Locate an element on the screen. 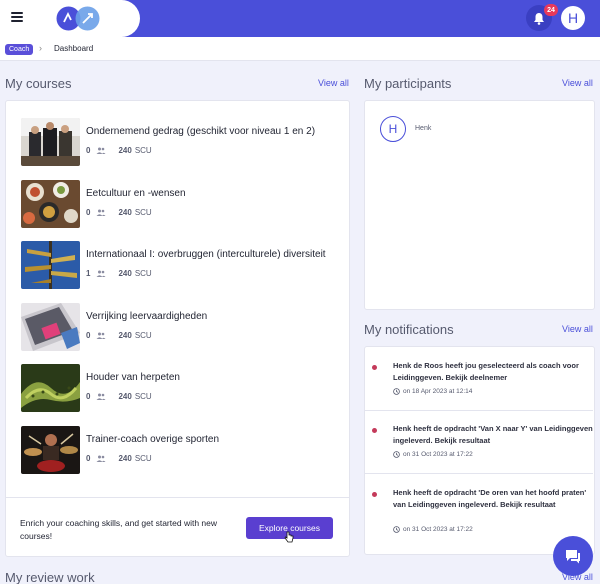 The height and width of the screenshot is (584, 600). chat-button is located at coordinates (573, 556).